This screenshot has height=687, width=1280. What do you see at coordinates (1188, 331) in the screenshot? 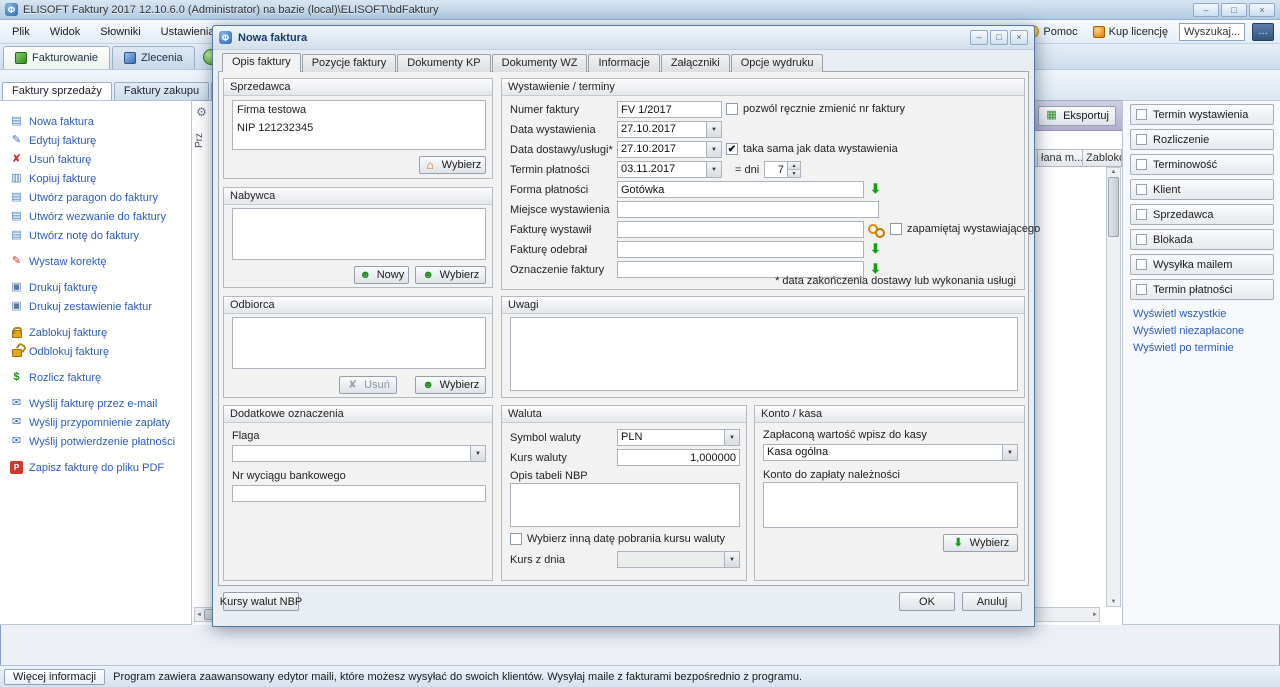
I see `link-wyswietl-niezaplacone: Wyświetl niezapłacone` at bounding box center [1188, 331].